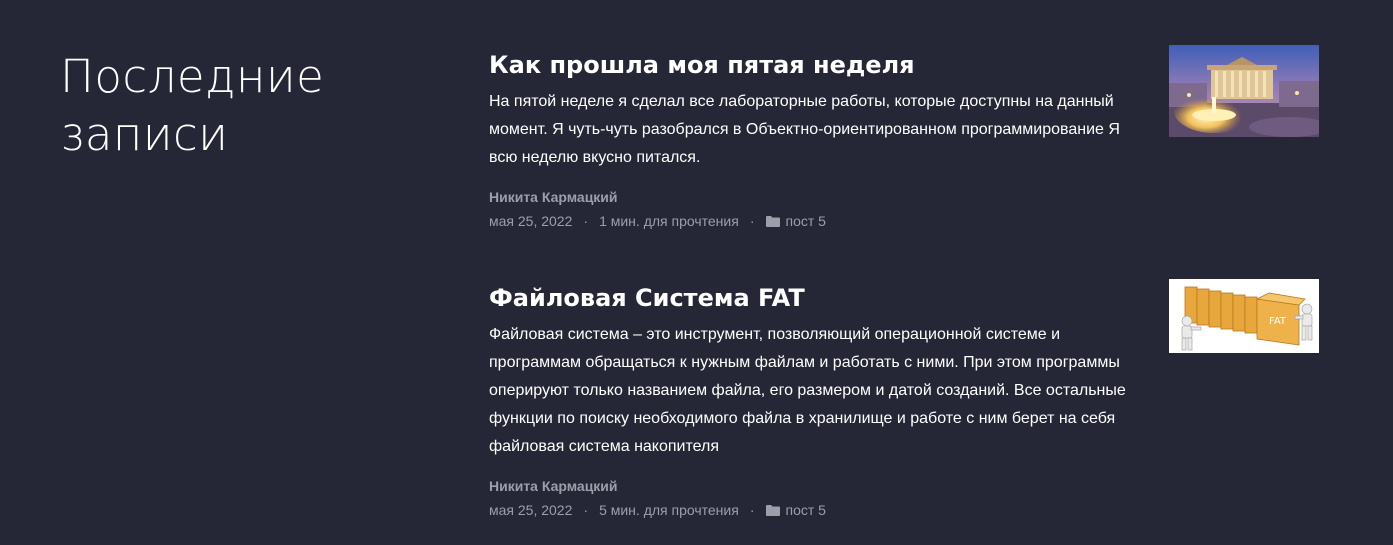  I want to click on post-title-link: Файловая Система FAT, so click(819, 298).